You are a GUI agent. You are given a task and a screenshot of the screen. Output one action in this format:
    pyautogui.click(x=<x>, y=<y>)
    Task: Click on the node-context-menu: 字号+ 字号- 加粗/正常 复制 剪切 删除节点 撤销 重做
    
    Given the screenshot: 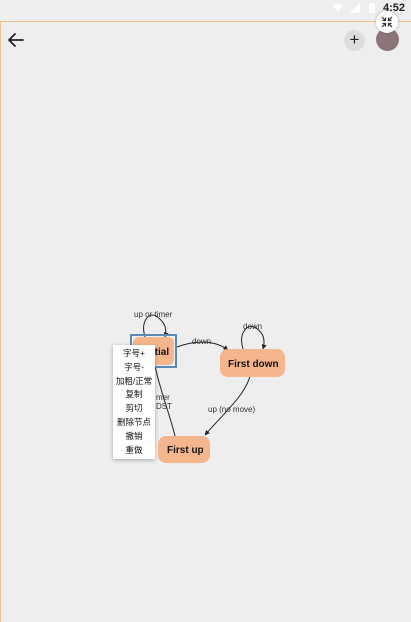 What is the action you would take?
    pyautogui.click(x=134, y=402)
    